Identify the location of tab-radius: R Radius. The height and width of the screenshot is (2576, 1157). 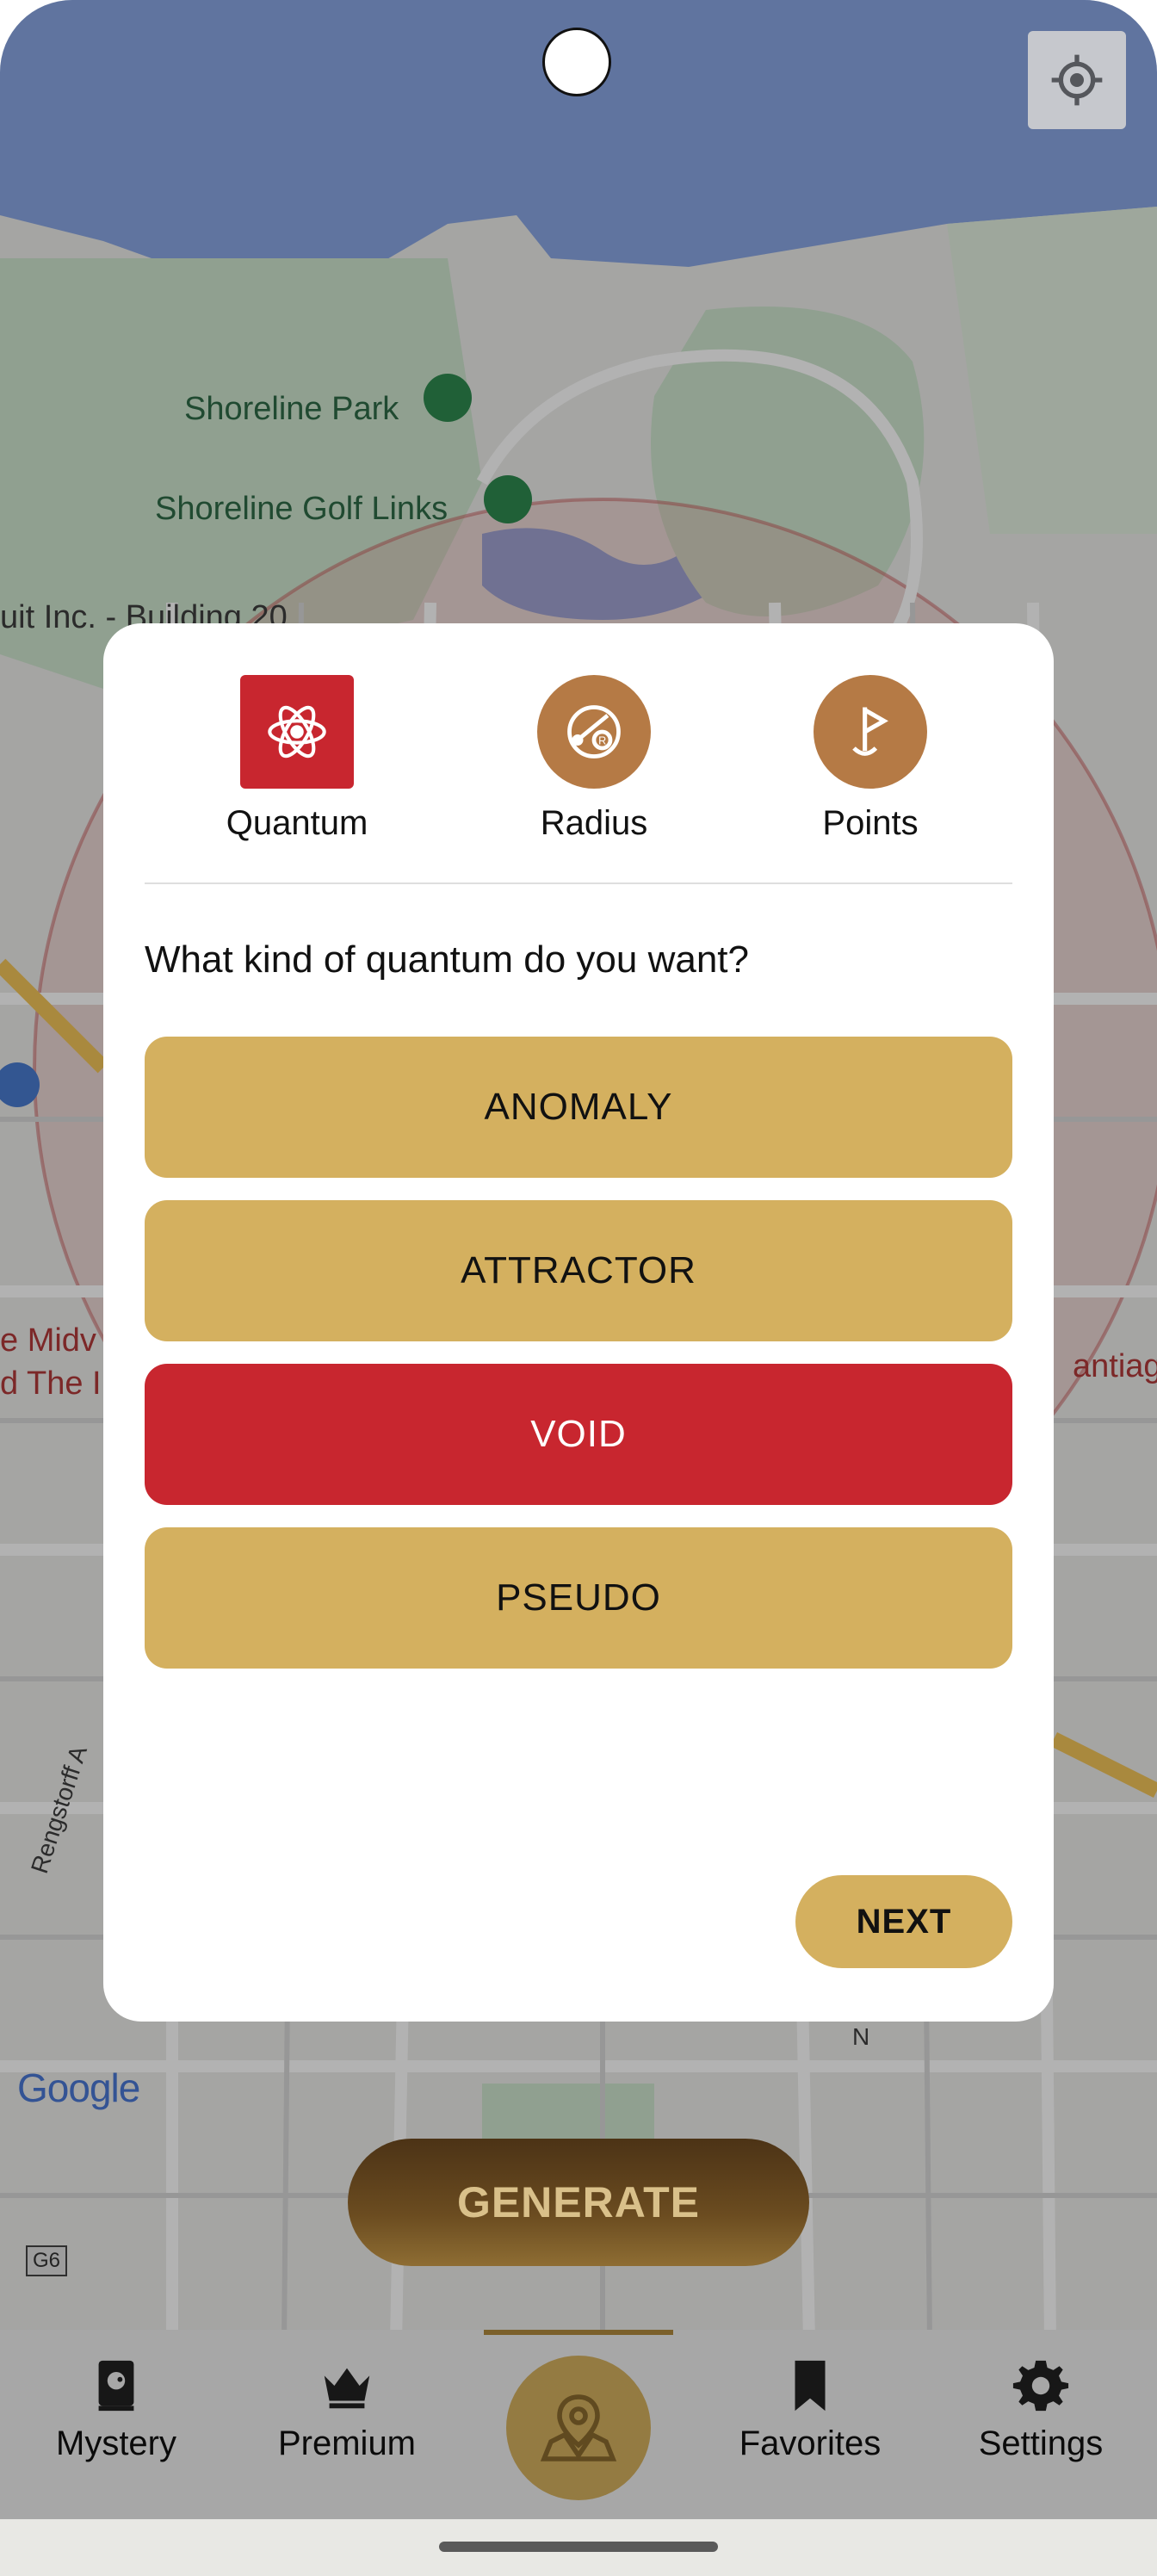
(594, 759).